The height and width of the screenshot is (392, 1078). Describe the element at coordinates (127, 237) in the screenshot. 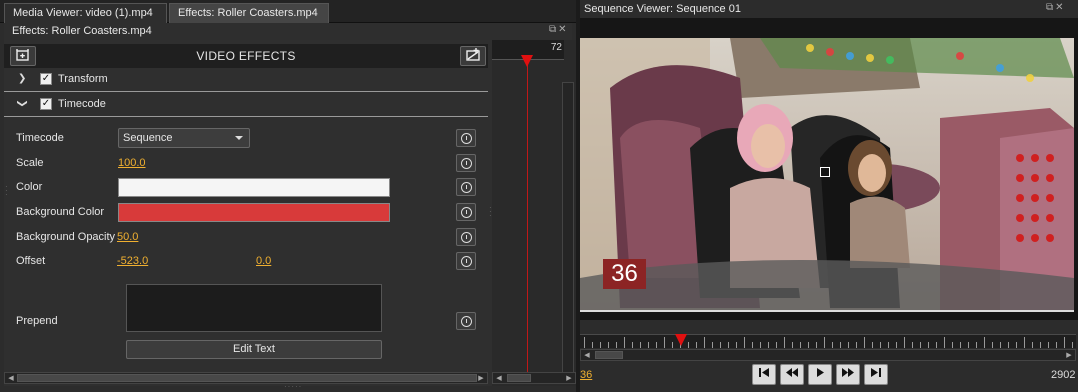

I see `background-opacity-value: 50.0` at that location.